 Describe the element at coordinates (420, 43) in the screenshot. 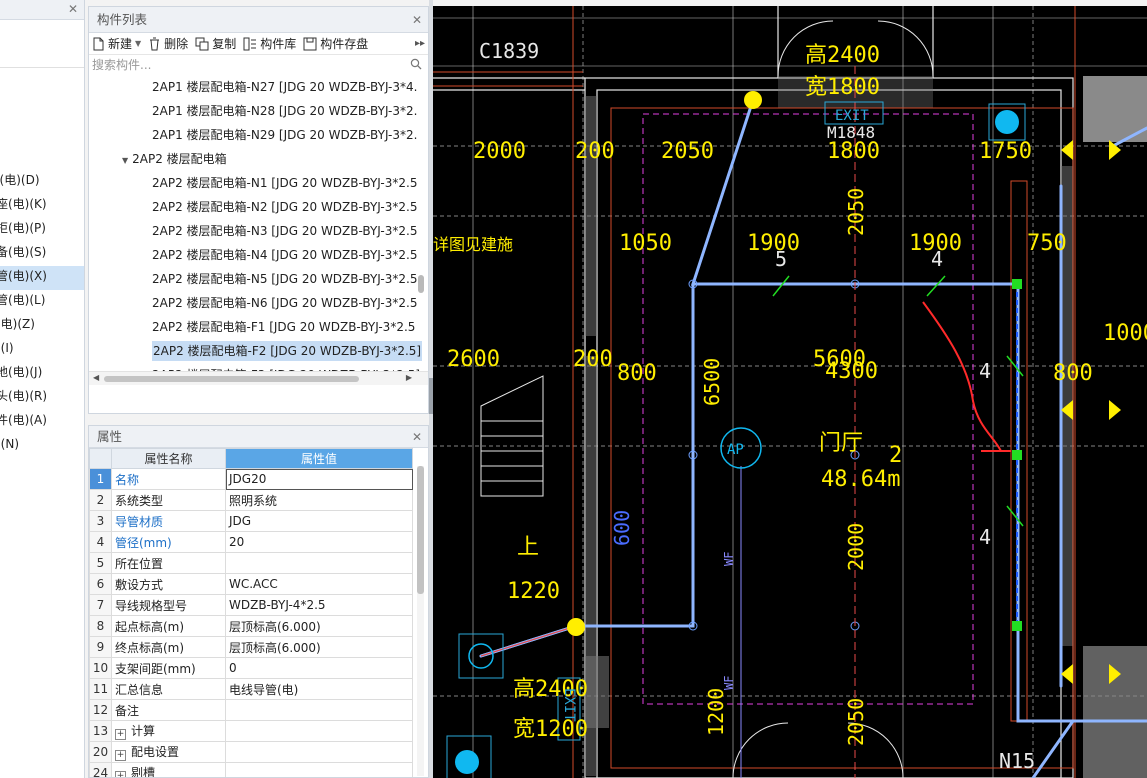

I see `toolbar-overflow-icon: ▸▸` at that location.